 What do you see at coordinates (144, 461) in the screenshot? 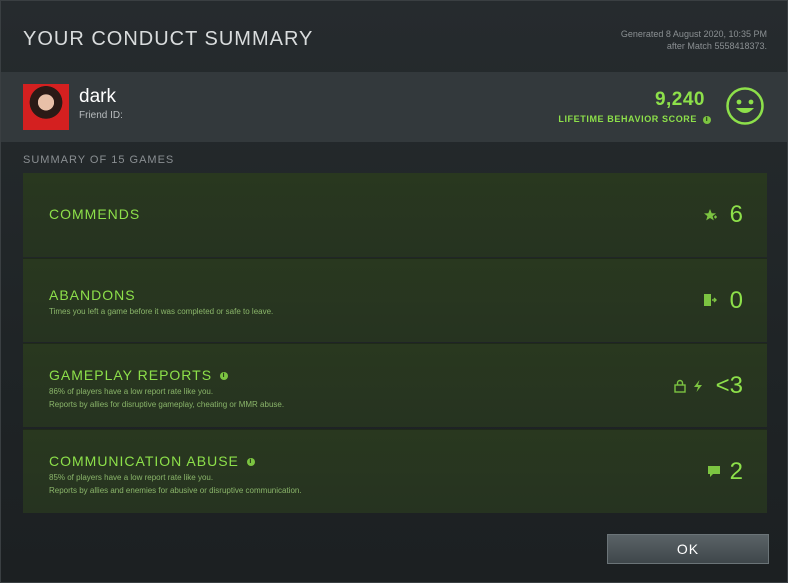
I see `communication-abuse-title-text: COMMUNICATION ABUSE` at bounding box center [144, 461].